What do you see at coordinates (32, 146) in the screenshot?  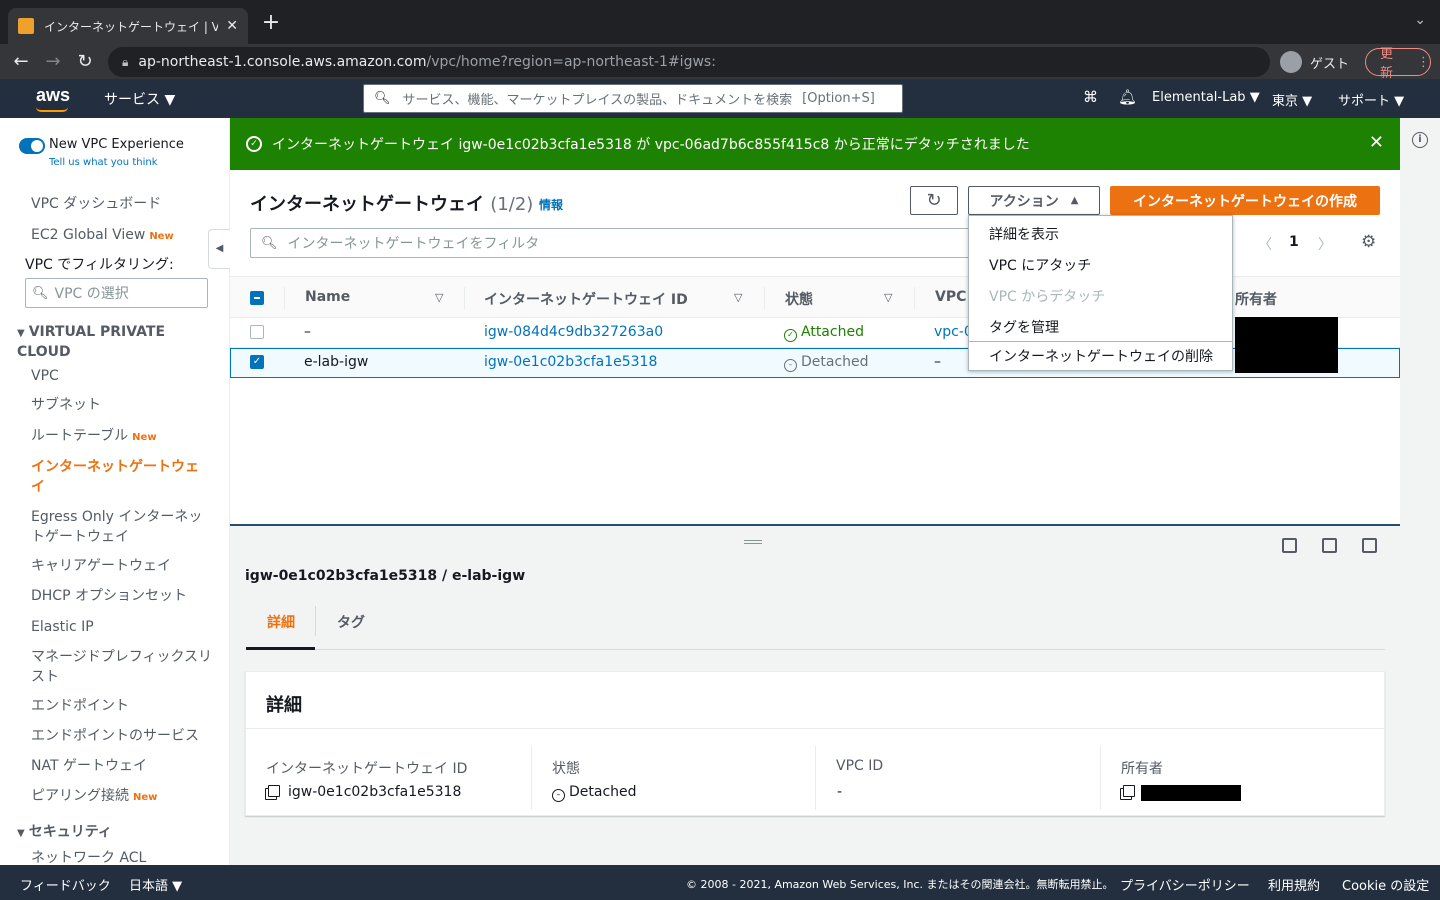 I see `new-vpc-experience-toggle` at bounding box center [32, 146].